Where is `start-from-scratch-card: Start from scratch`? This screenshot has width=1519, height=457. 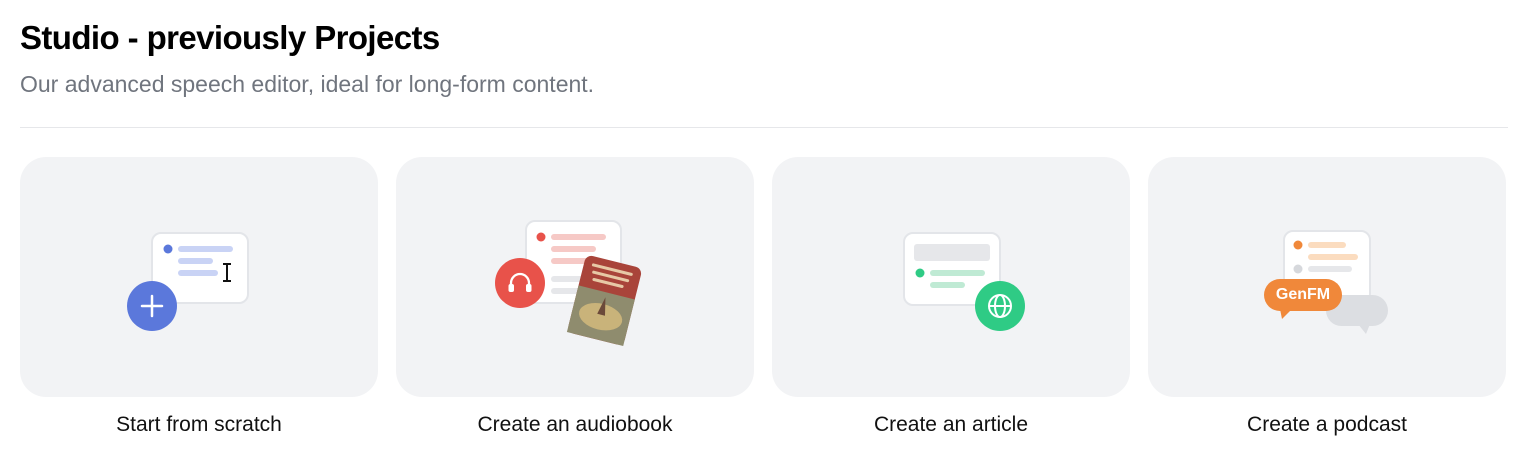 start-from-scratch-card: Start from scratch is located at coordinates (199, 302).